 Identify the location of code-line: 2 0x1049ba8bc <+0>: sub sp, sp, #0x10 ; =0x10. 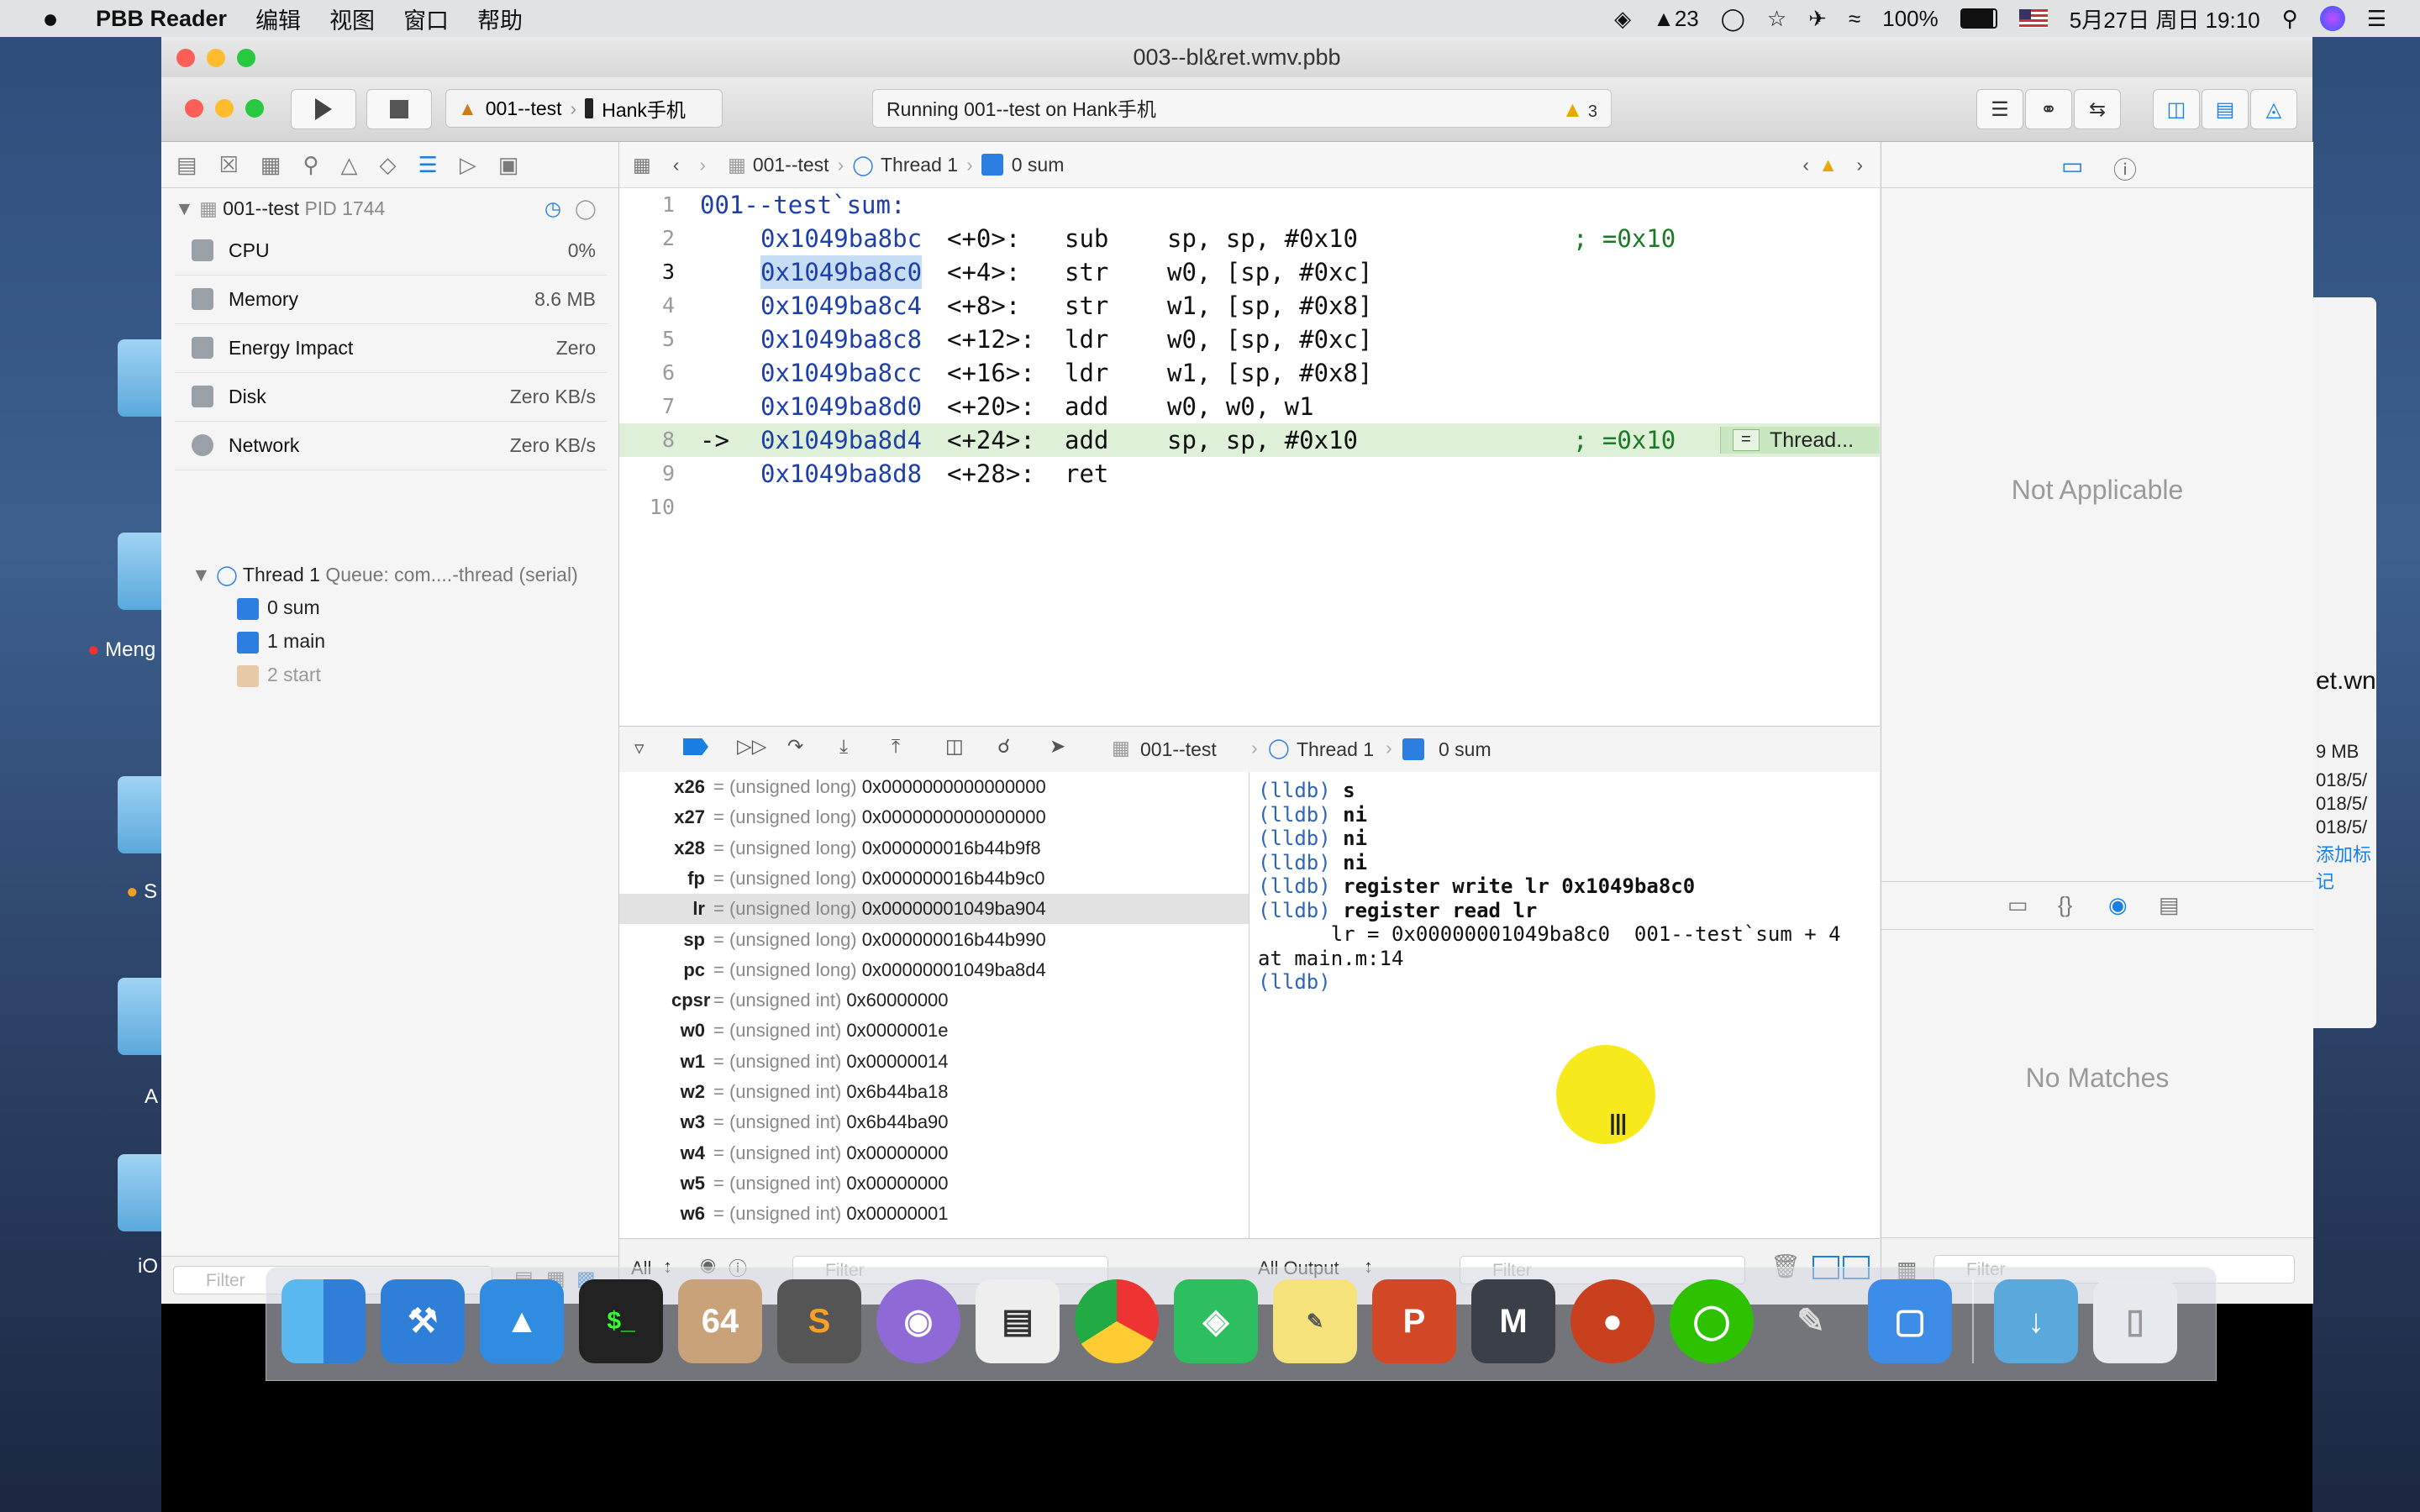
(1249, 238).